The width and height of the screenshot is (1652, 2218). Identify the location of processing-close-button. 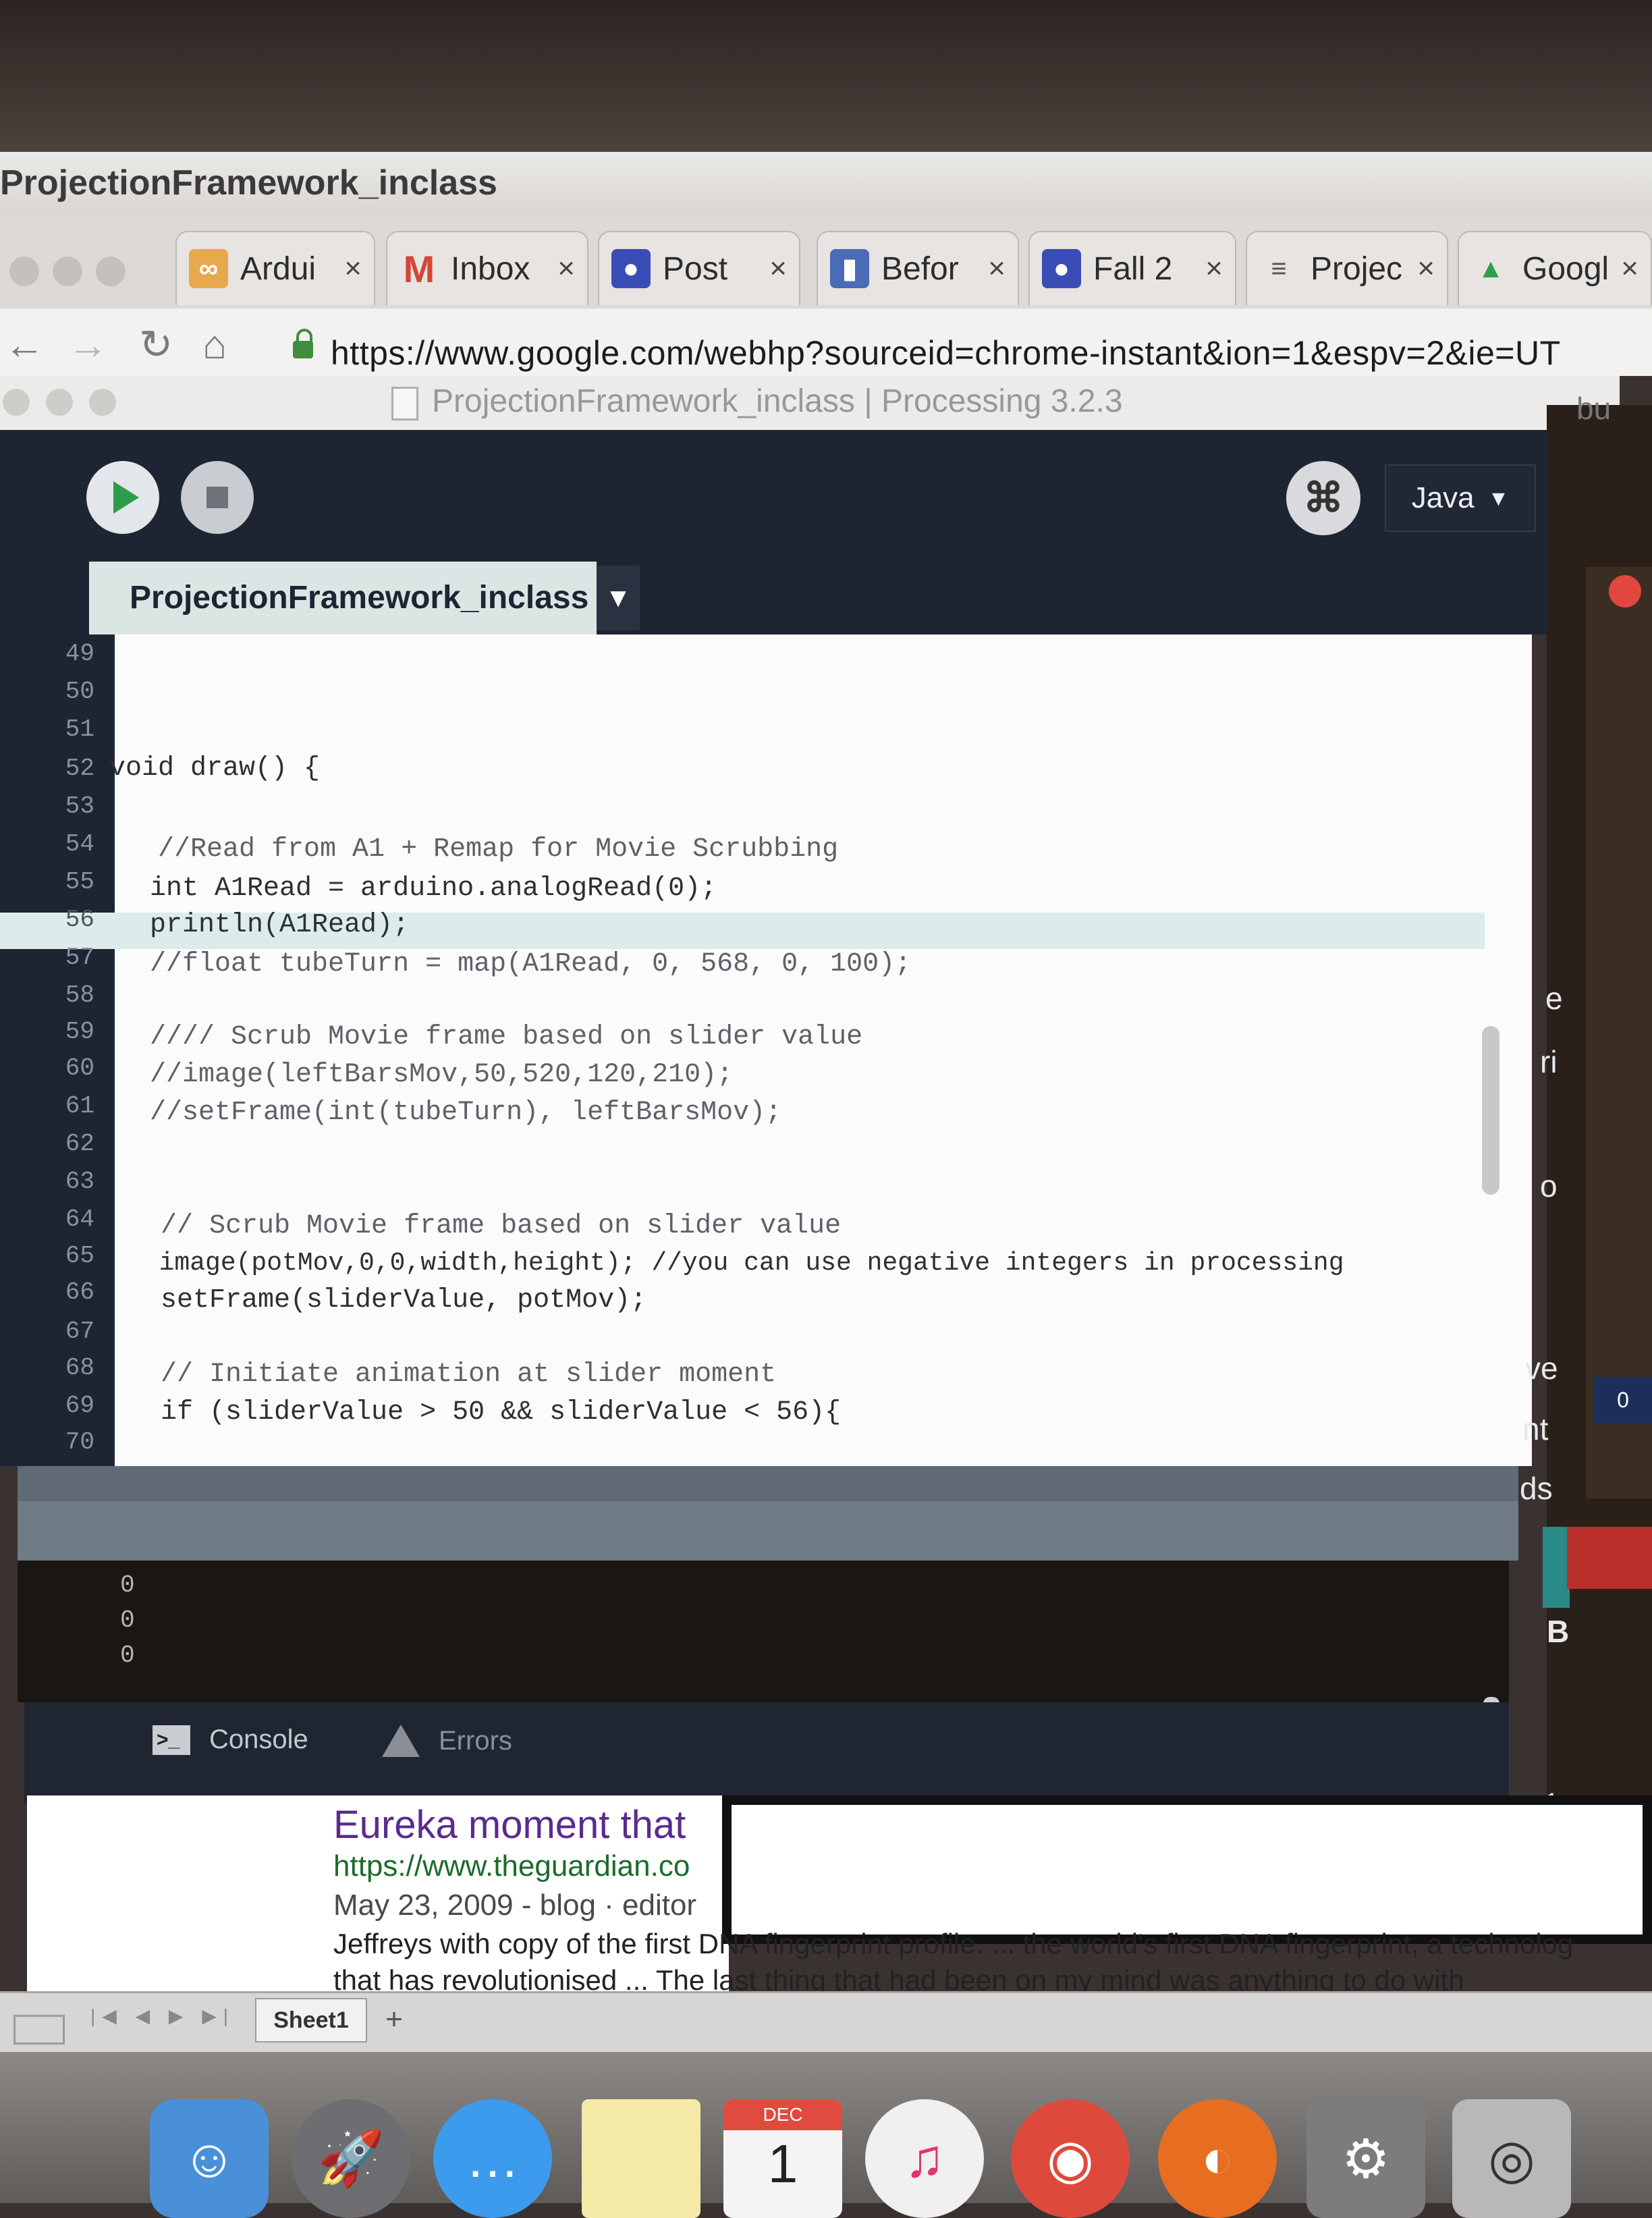
(16, 403).